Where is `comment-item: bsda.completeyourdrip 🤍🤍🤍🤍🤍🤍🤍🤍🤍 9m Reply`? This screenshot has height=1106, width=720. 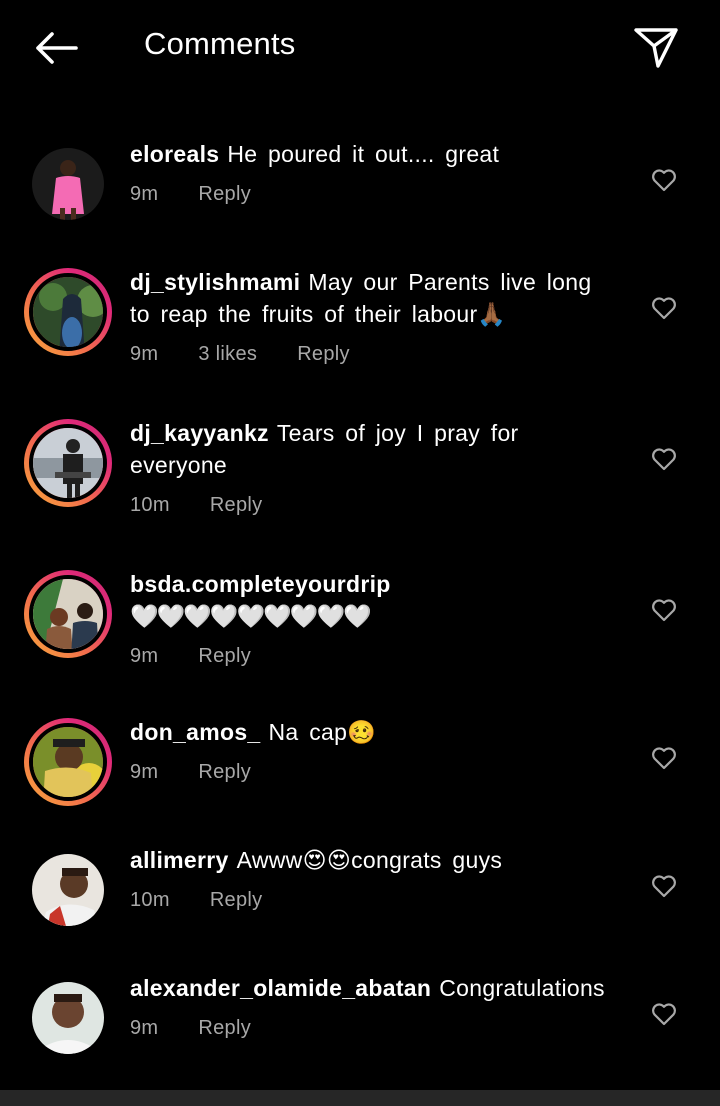 comment-item: bsda.completeyourdrip 🤍🤍🤍🤍🤍🤍🤍🤍🤍 9m Reply is located at coordinates (360, 621).